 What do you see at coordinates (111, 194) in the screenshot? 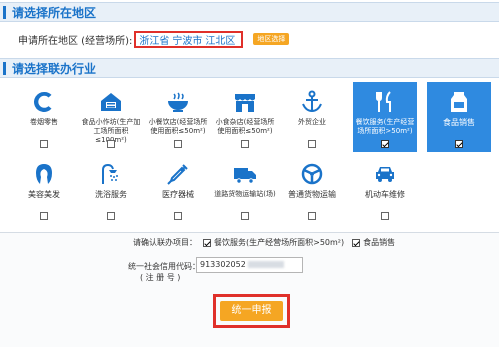
I see `industry-label: 洗浴服务` at bounding box center [111, 194].